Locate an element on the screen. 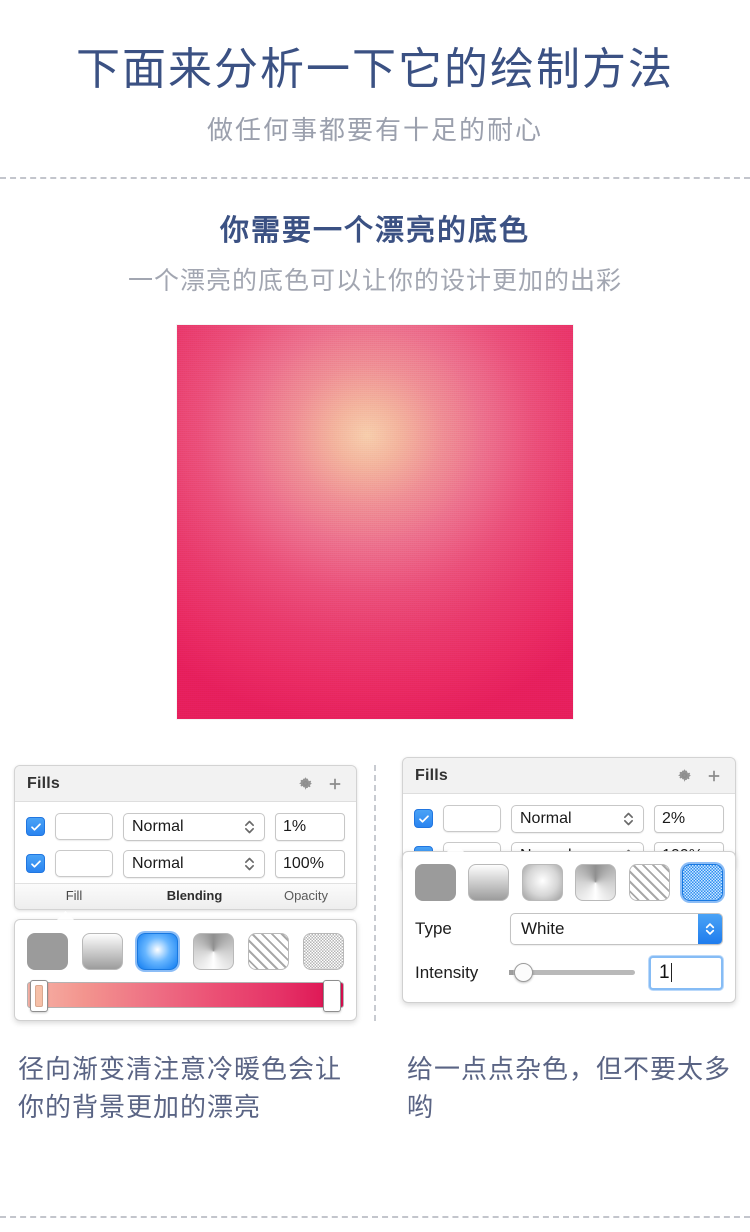  left-panel-titlebar: Fills is located at coordinates (185, 783).